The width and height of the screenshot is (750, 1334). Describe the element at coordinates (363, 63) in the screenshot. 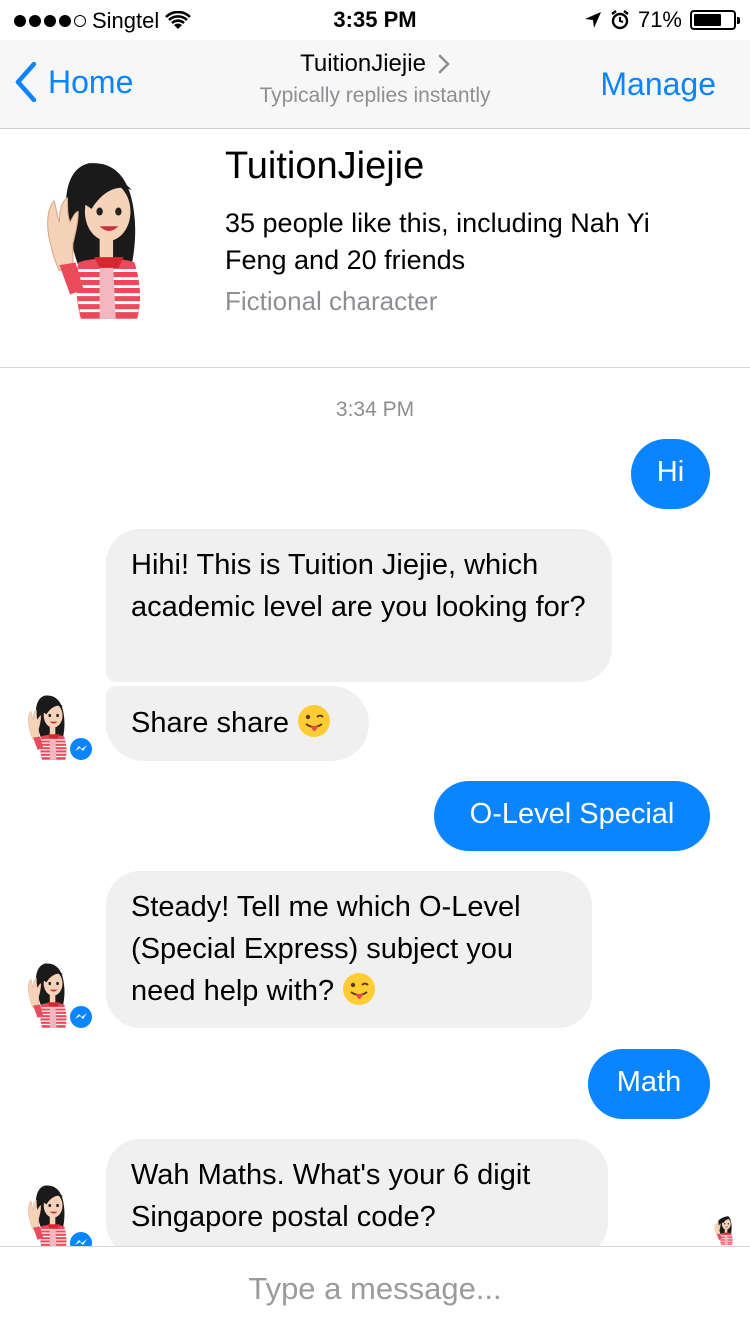

I see `conversation-title: TuitionJiejie` at that location.